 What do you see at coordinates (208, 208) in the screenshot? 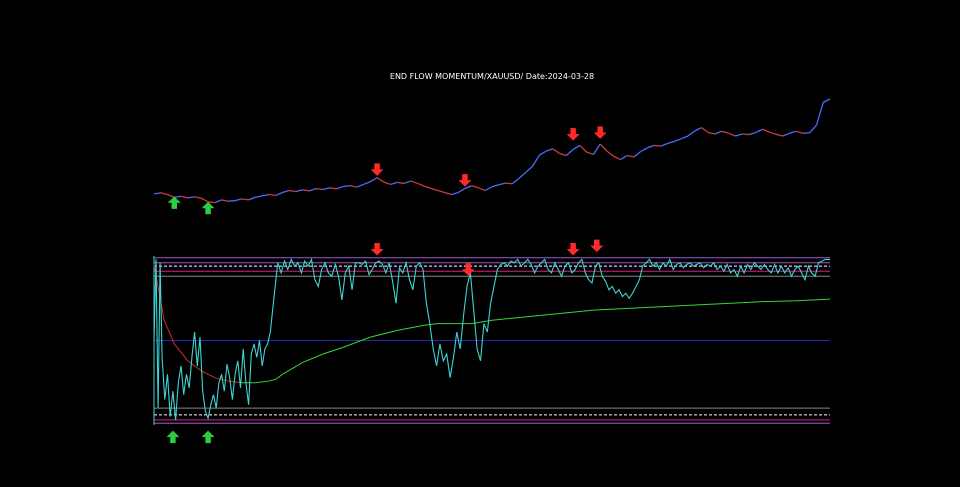
I see `buy-signal-arrow-icon` at bounding box center [208, 208].